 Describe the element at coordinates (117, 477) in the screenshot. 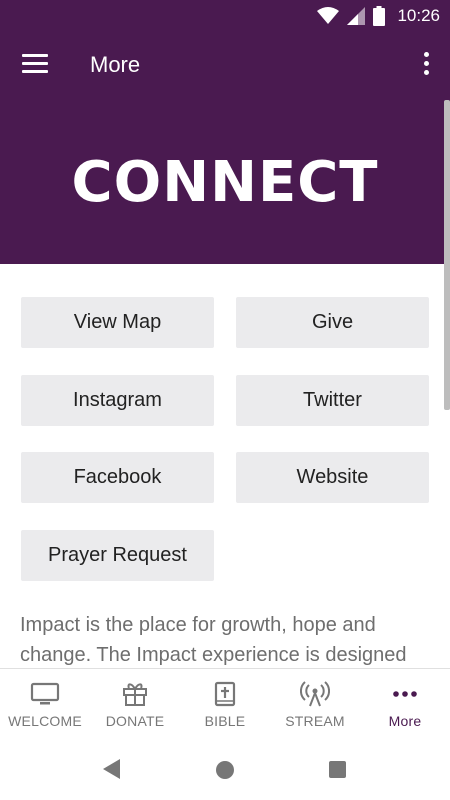

I see `facebook-button: Facebook` at that location.